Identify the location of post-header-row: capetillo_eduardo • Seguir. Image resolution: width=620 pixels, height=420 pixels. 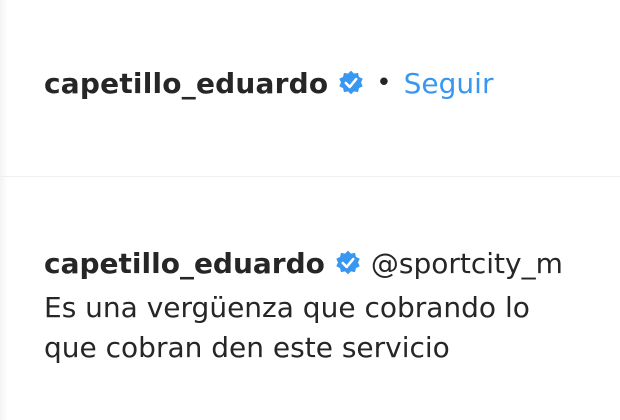
(268, 83).